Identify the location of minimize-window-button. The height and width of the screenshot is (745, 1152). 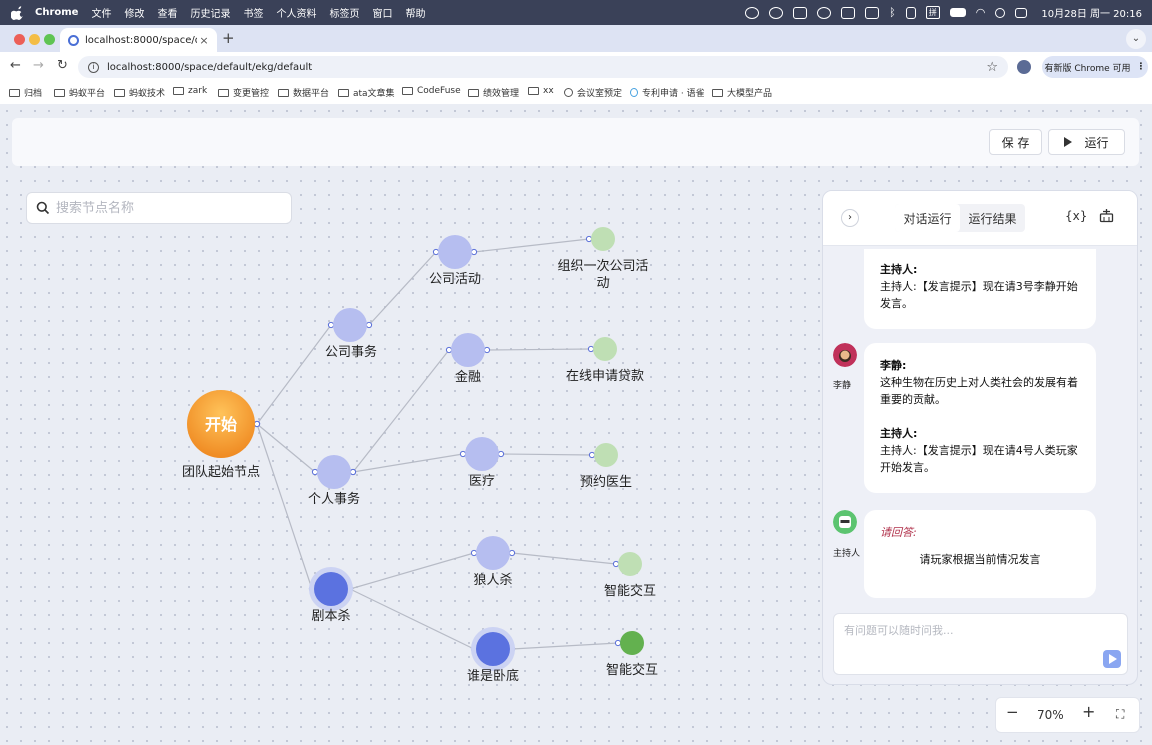
(34, 39).